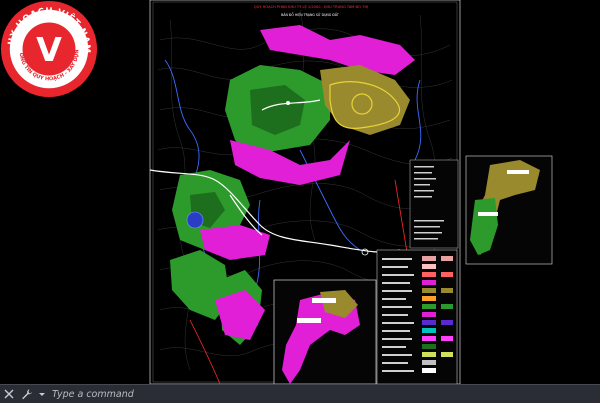 This screenshot has height=403, width=600. What do you see at coordinates (9, 394) in the screenshot?
I see `close-icon` at bounding box center [9, 394].